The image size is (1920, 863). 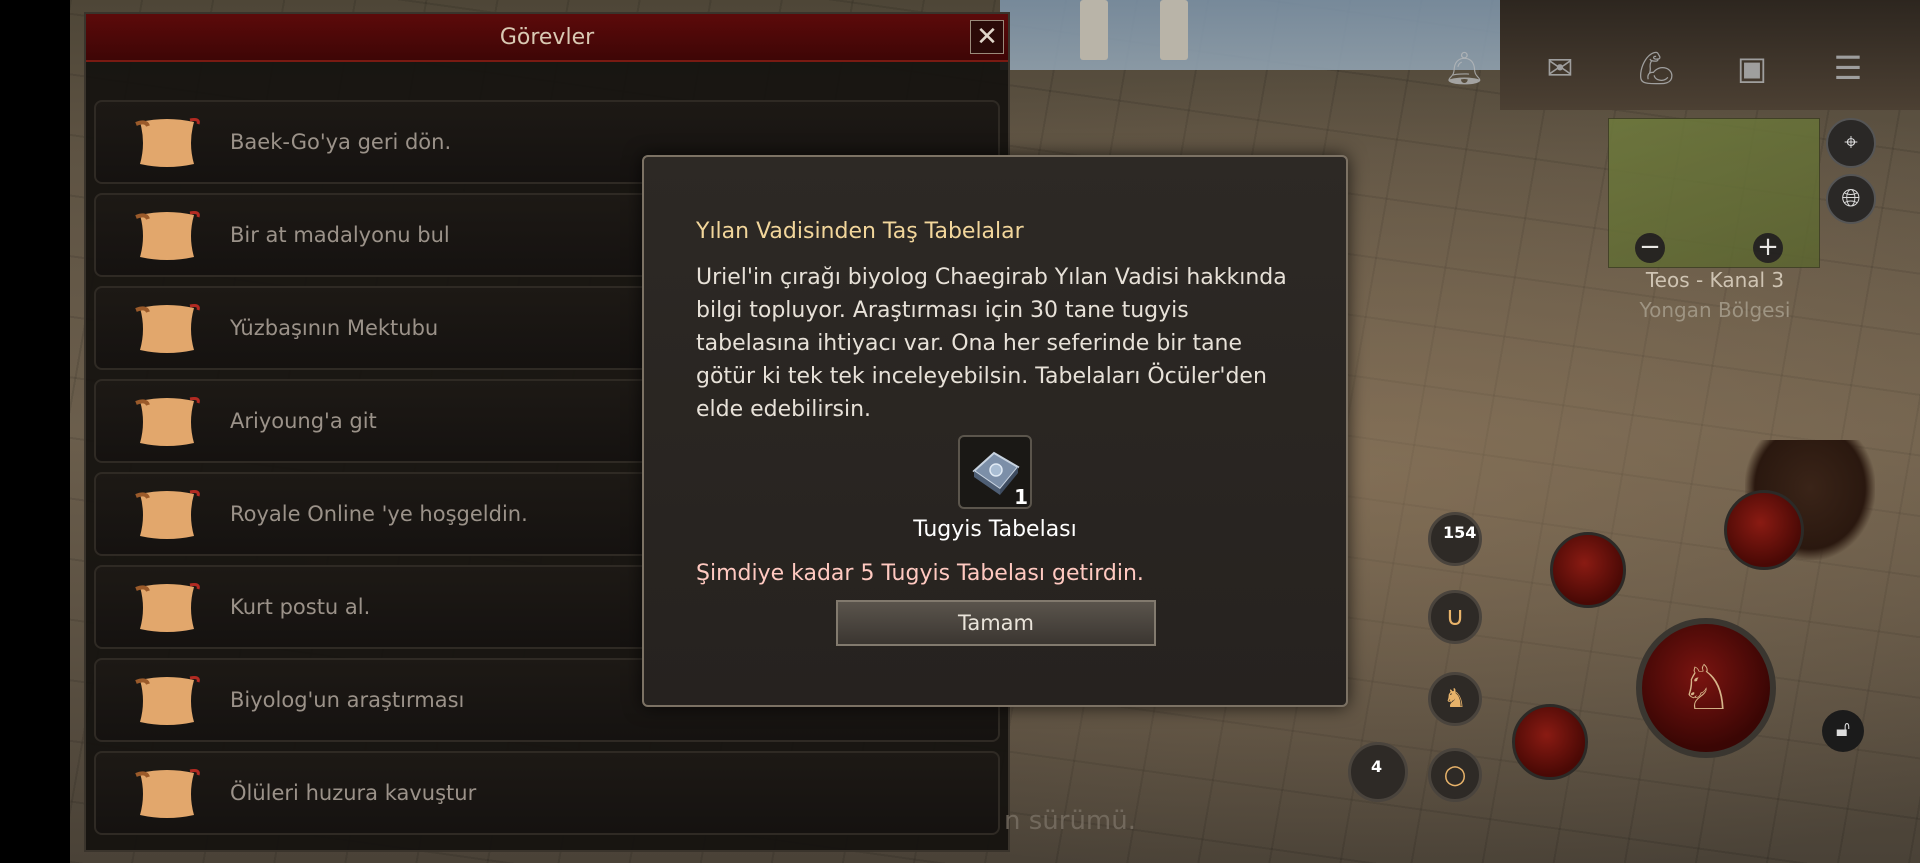 What do you see at coordinates (1070, 821) in the screenshot?
I see `background-notice: n sürümü.` at bounding box center [1070, 821].